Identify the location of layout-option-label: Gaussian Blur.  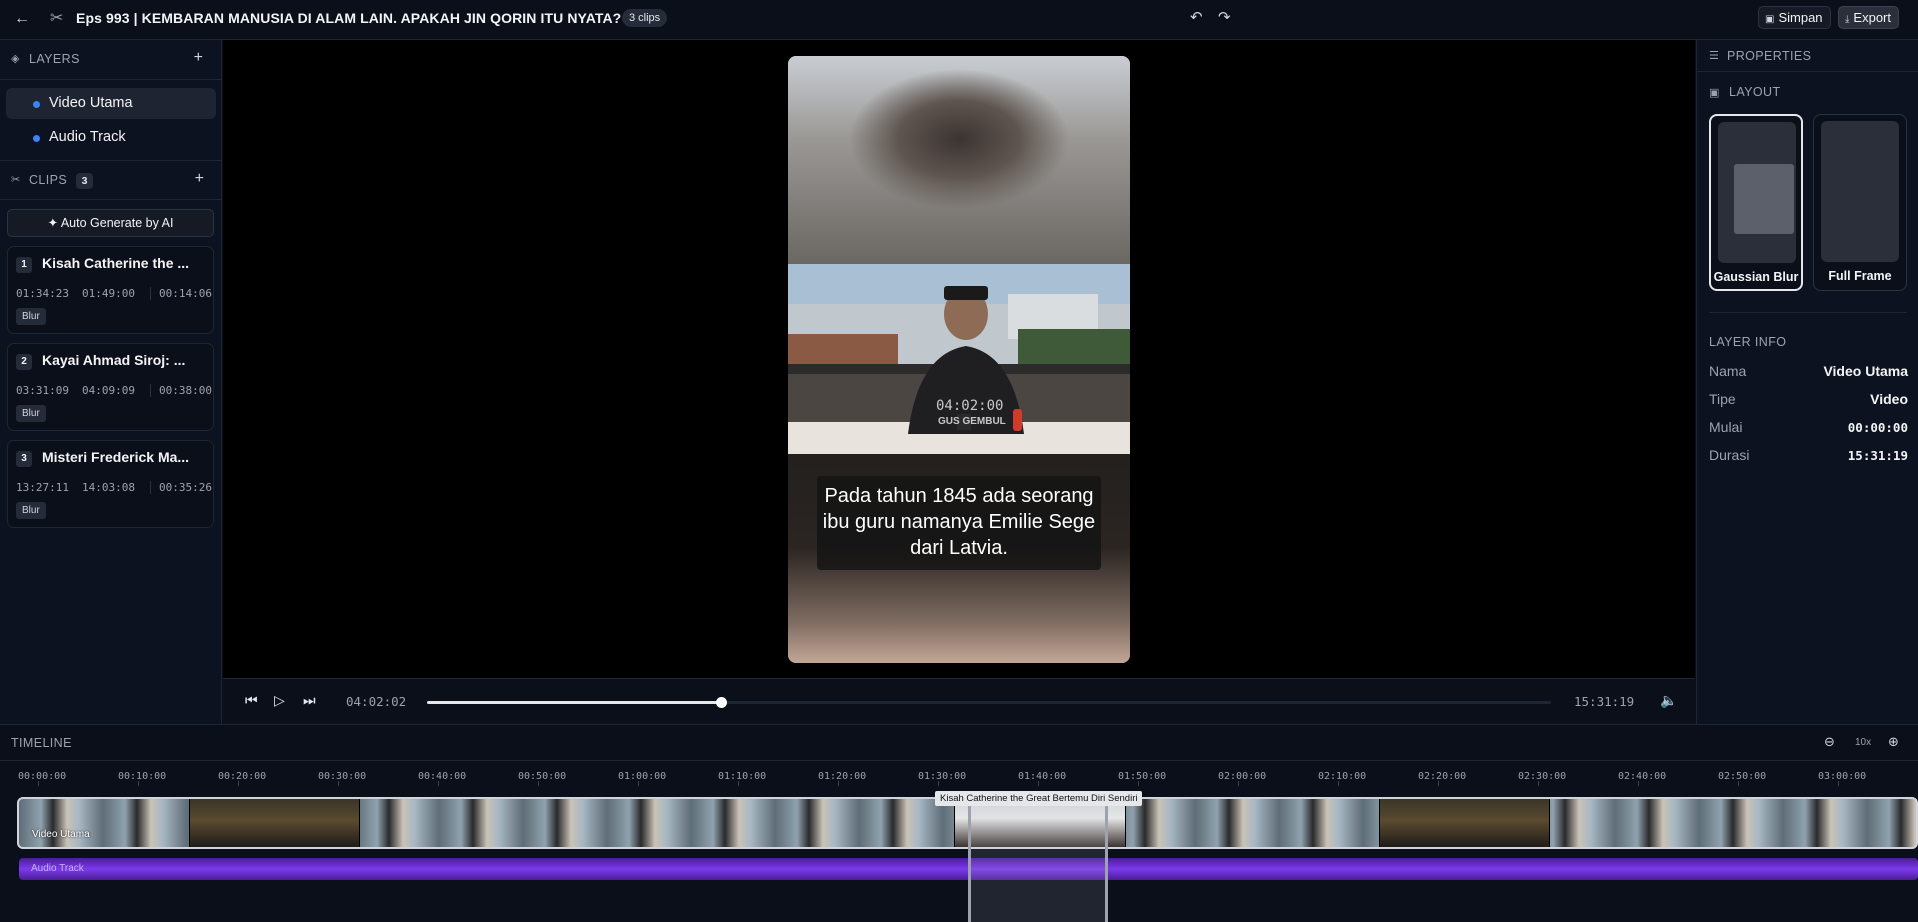
(1756, 277).